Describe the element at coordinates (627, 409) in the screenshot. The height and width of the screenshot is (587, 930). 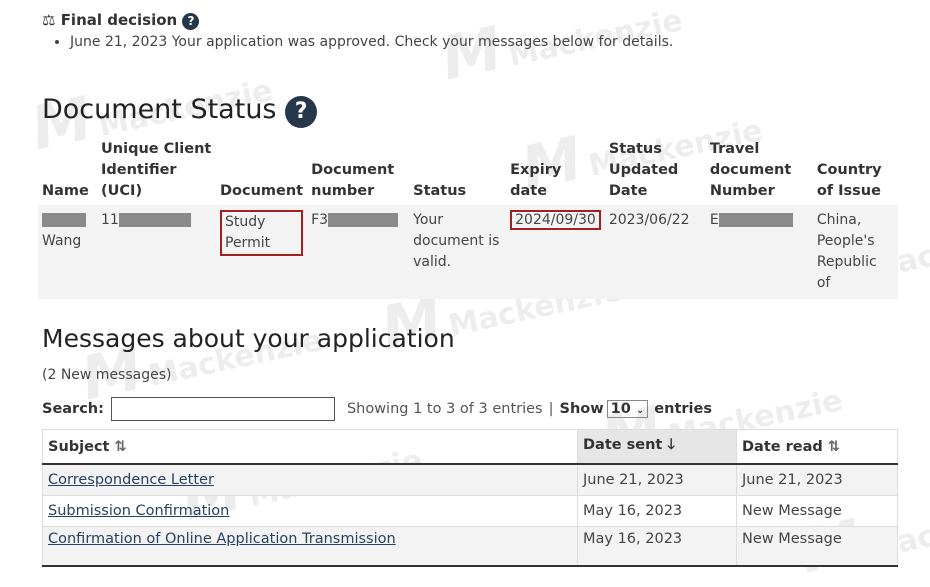
I see `page-size-select: 10 ⌄` at that location.